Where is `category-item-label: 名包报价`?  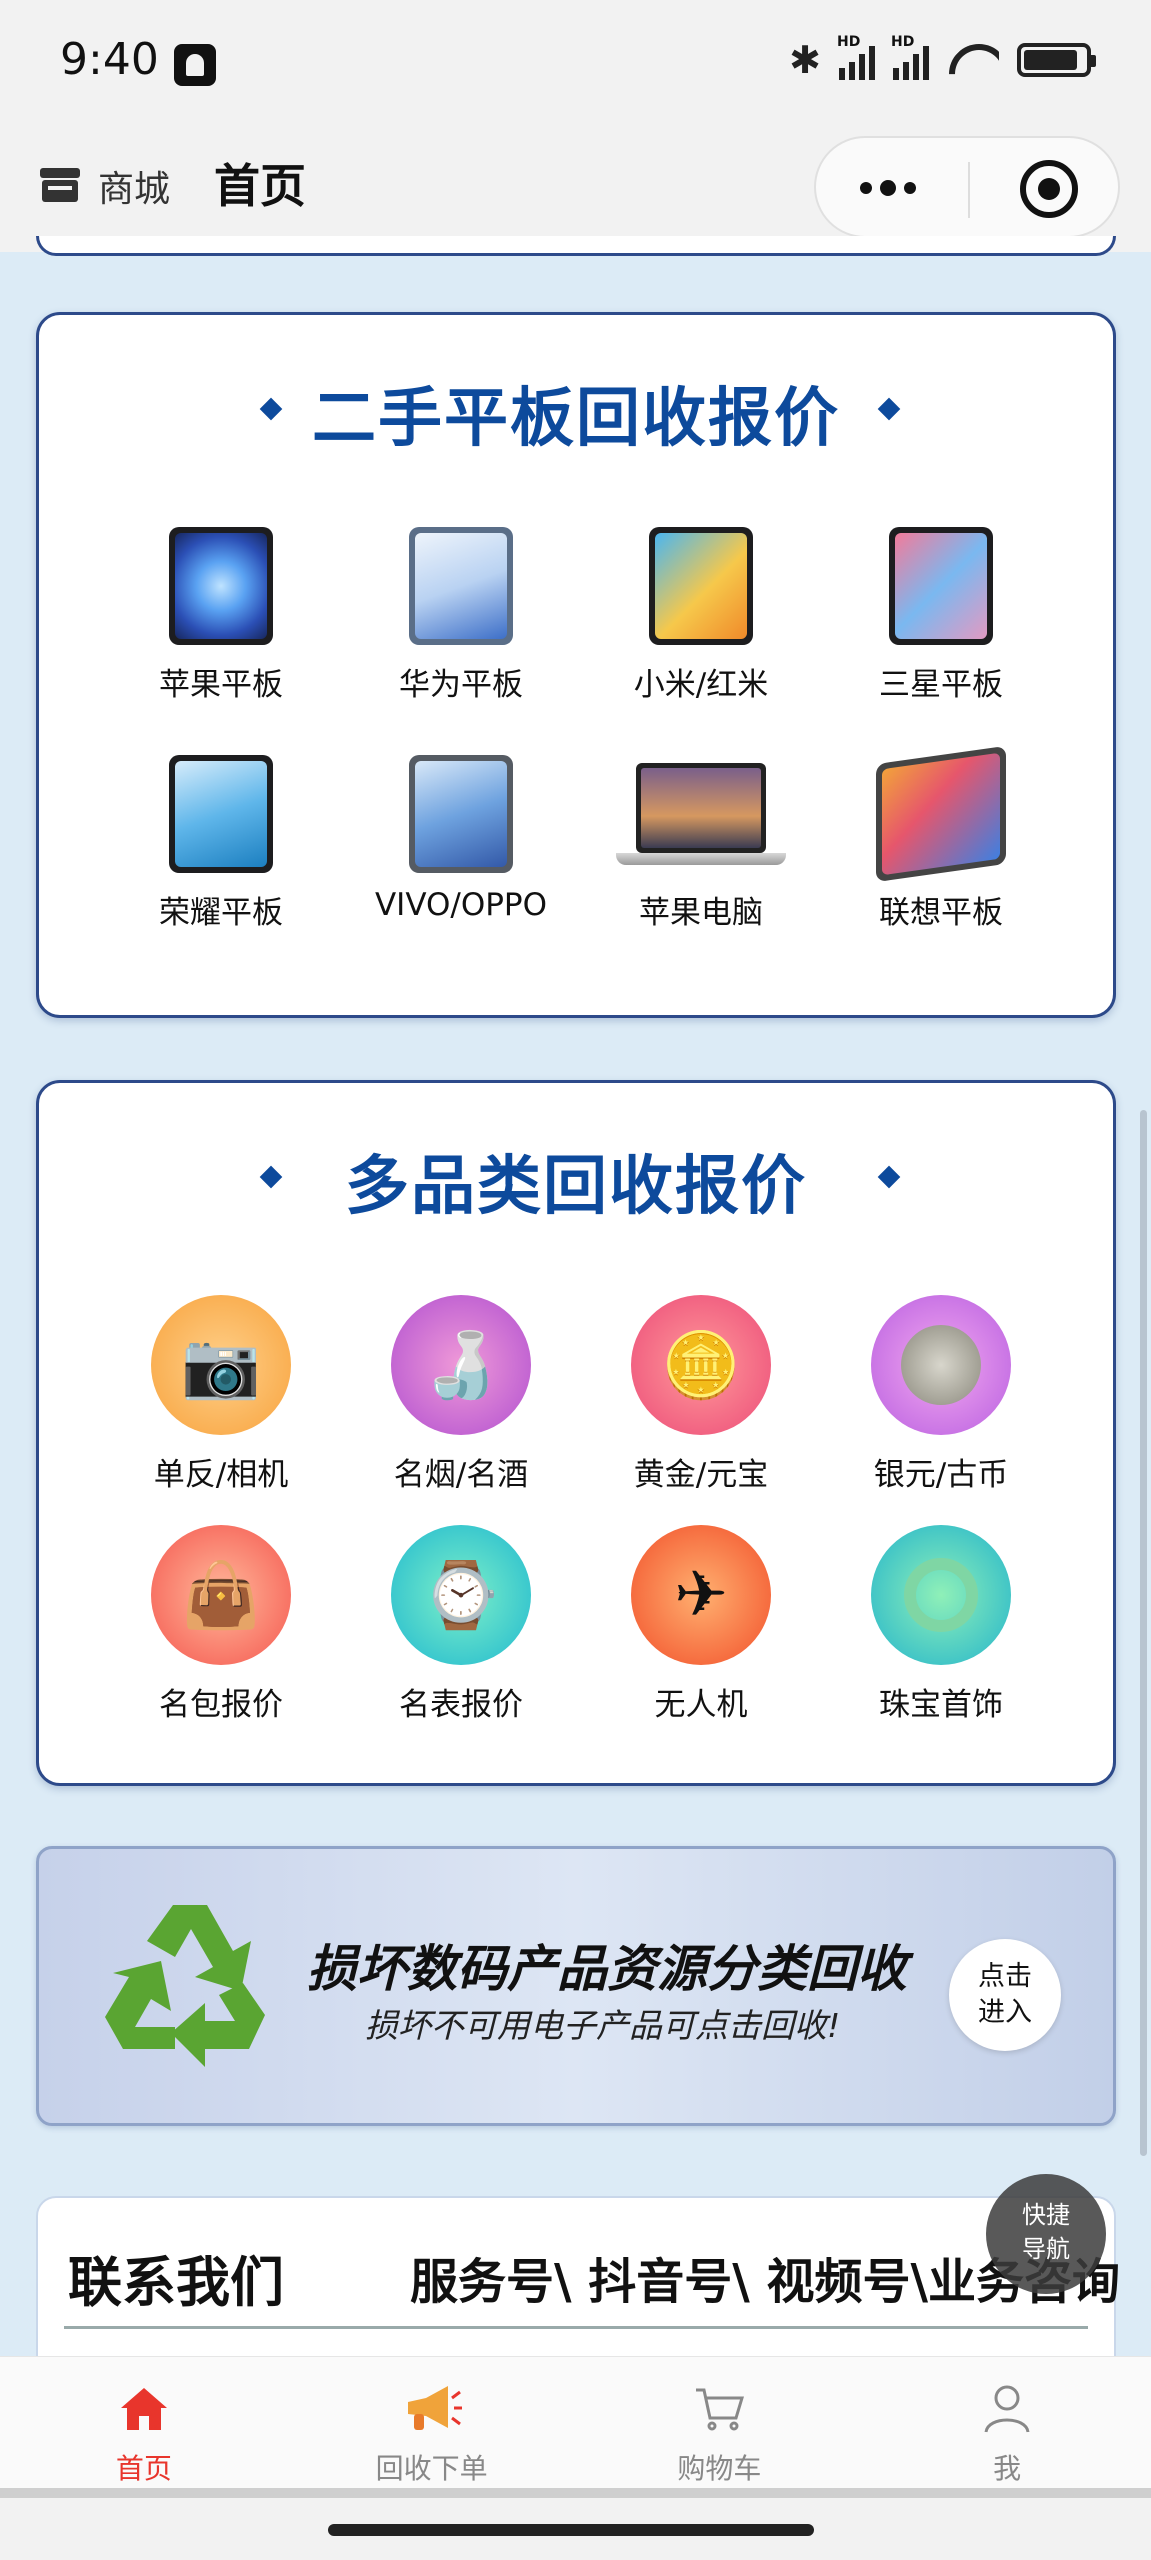 category-item-label: 名包报价 is located at coordinates (221, 1705).